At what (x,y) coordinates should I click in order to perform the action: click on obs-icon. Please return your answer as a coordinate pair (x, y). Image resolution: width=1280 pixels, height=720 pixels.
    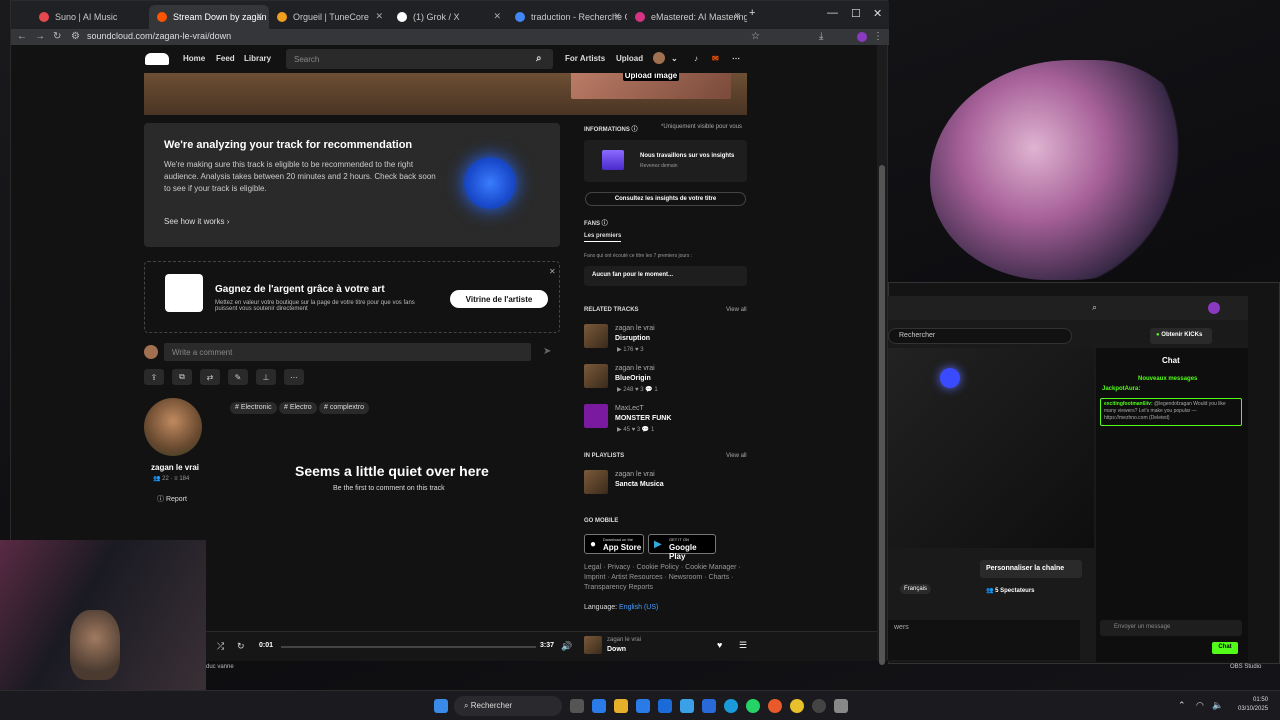
    Looking at the image, I should click on (819, 706).